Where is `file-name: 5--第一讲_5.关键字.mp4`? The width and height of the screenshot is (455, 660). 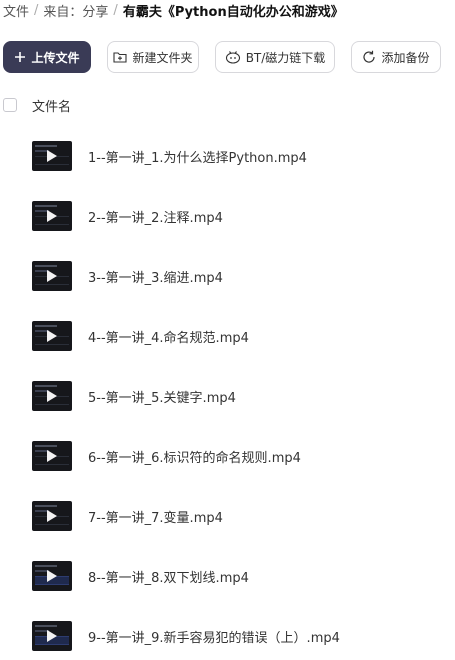
file-name: 5--第一讲_5.关键字.mp4 is located at coordinates (162, 396).